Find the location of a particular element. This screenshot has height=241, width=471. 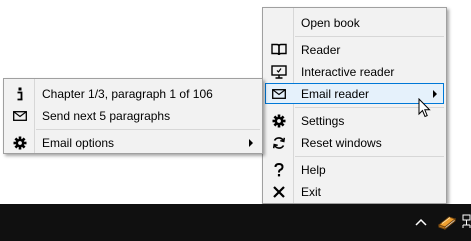

submenu-item-email-options: Email options is located at coordinates (133, 142).